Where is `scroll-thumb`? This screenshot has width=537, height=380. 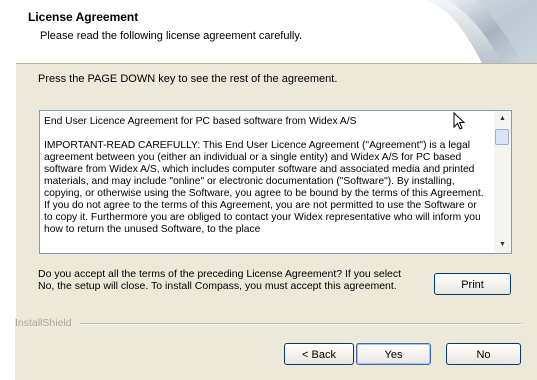
scroll-thumb is located at coordinates (502, 137).